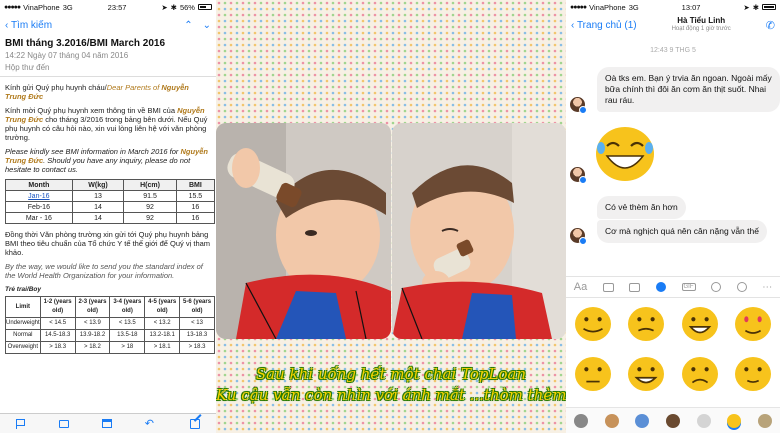  I want to click on clock: 13:07, so click(691, 7).